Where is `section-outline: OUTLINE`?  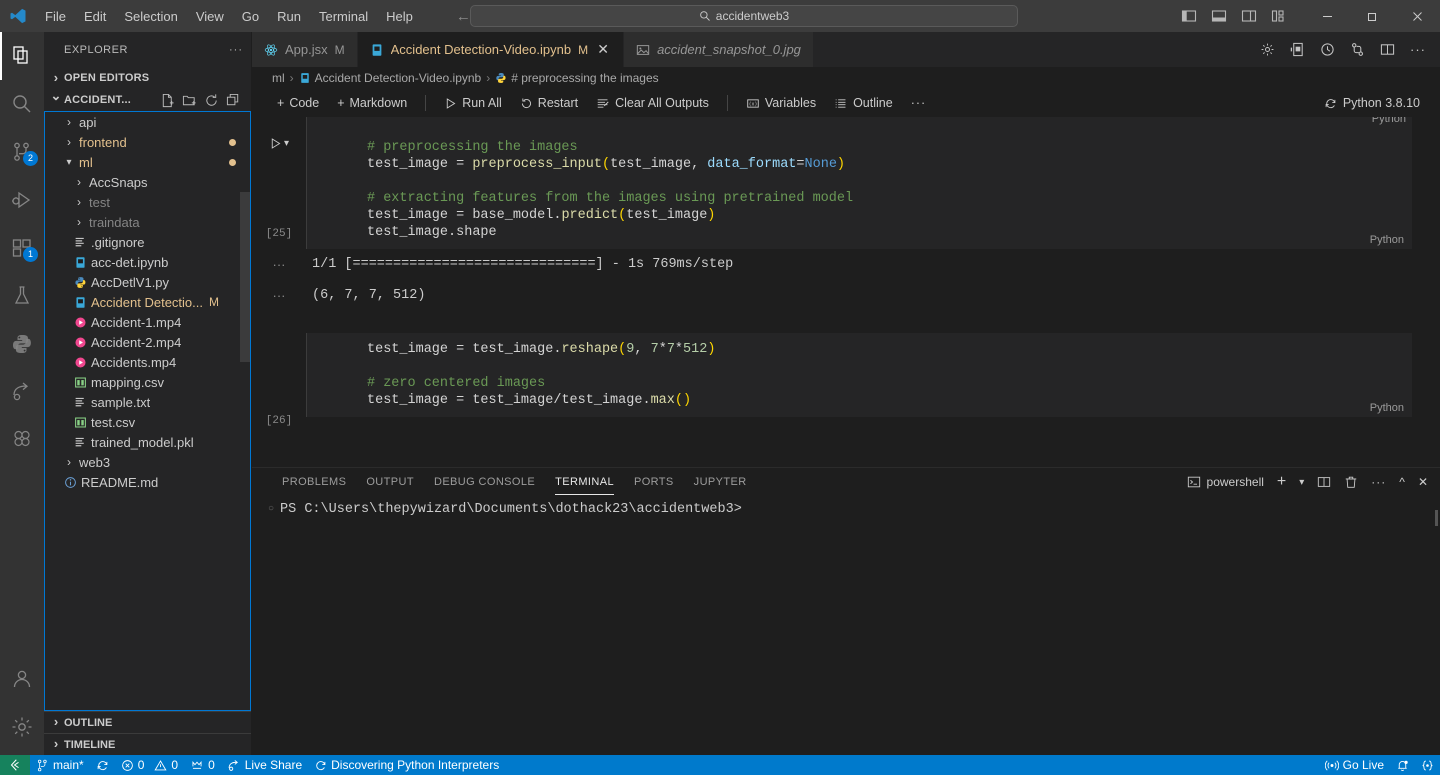
section-outline: OUTLINE is located at coordinates (147, 722).